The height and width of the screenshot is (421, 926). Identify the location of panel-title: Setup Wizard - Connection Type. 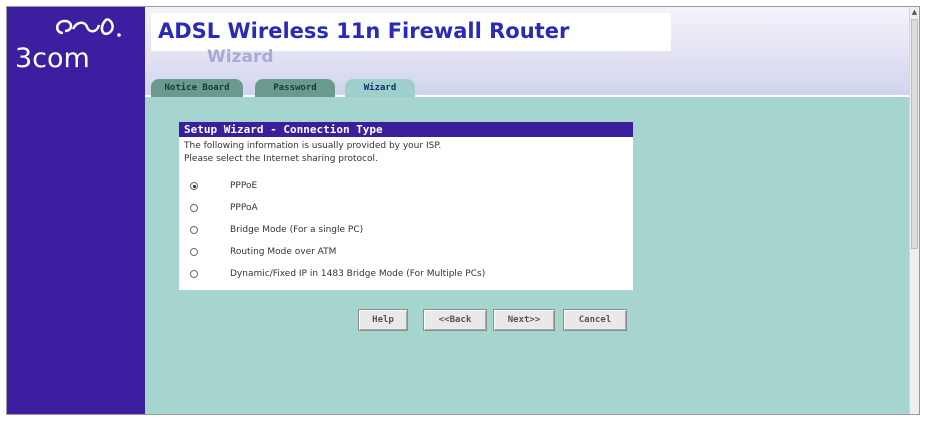
(406, 129).